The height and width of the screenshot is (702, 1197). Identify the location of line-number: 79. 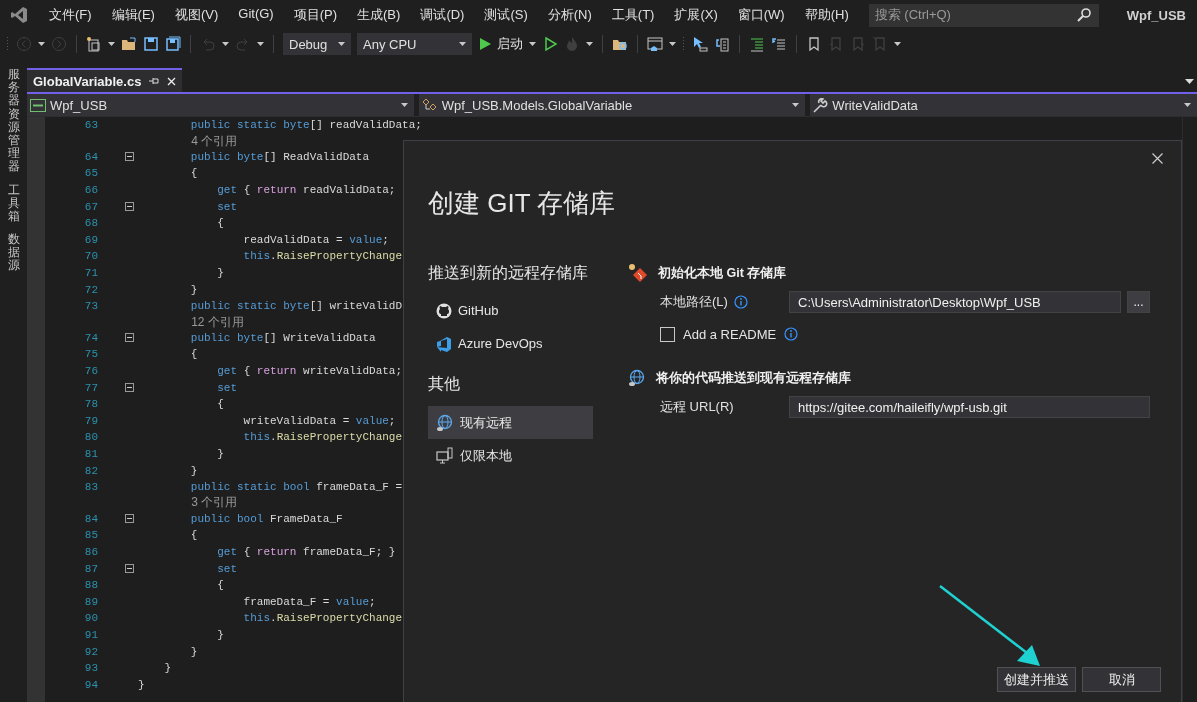
(90, 420).